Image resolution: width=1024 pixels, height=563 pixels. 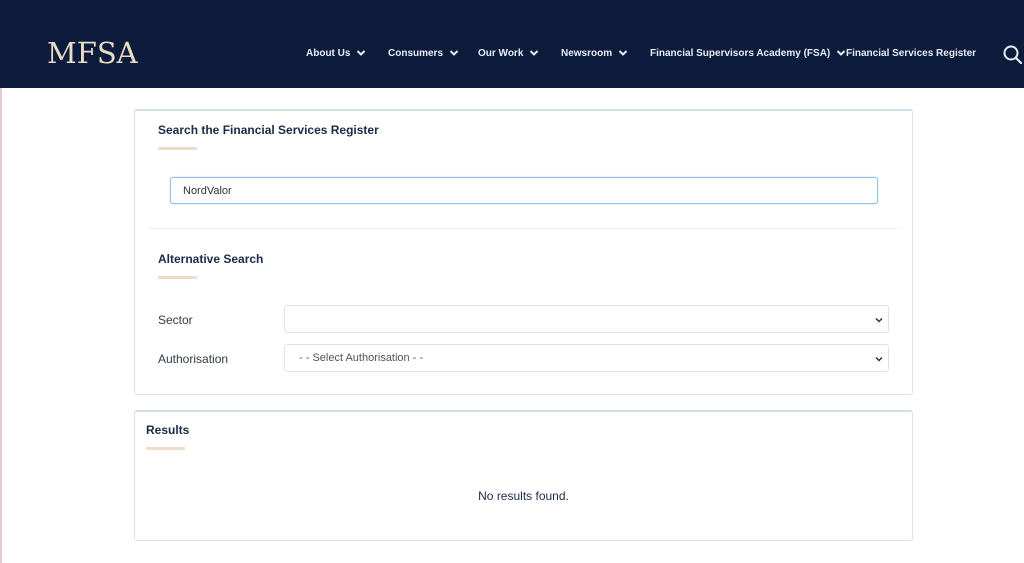 I want to click on nav-fsa: Financial Supervisors Academy (FSA), so click(x=748, y=53).